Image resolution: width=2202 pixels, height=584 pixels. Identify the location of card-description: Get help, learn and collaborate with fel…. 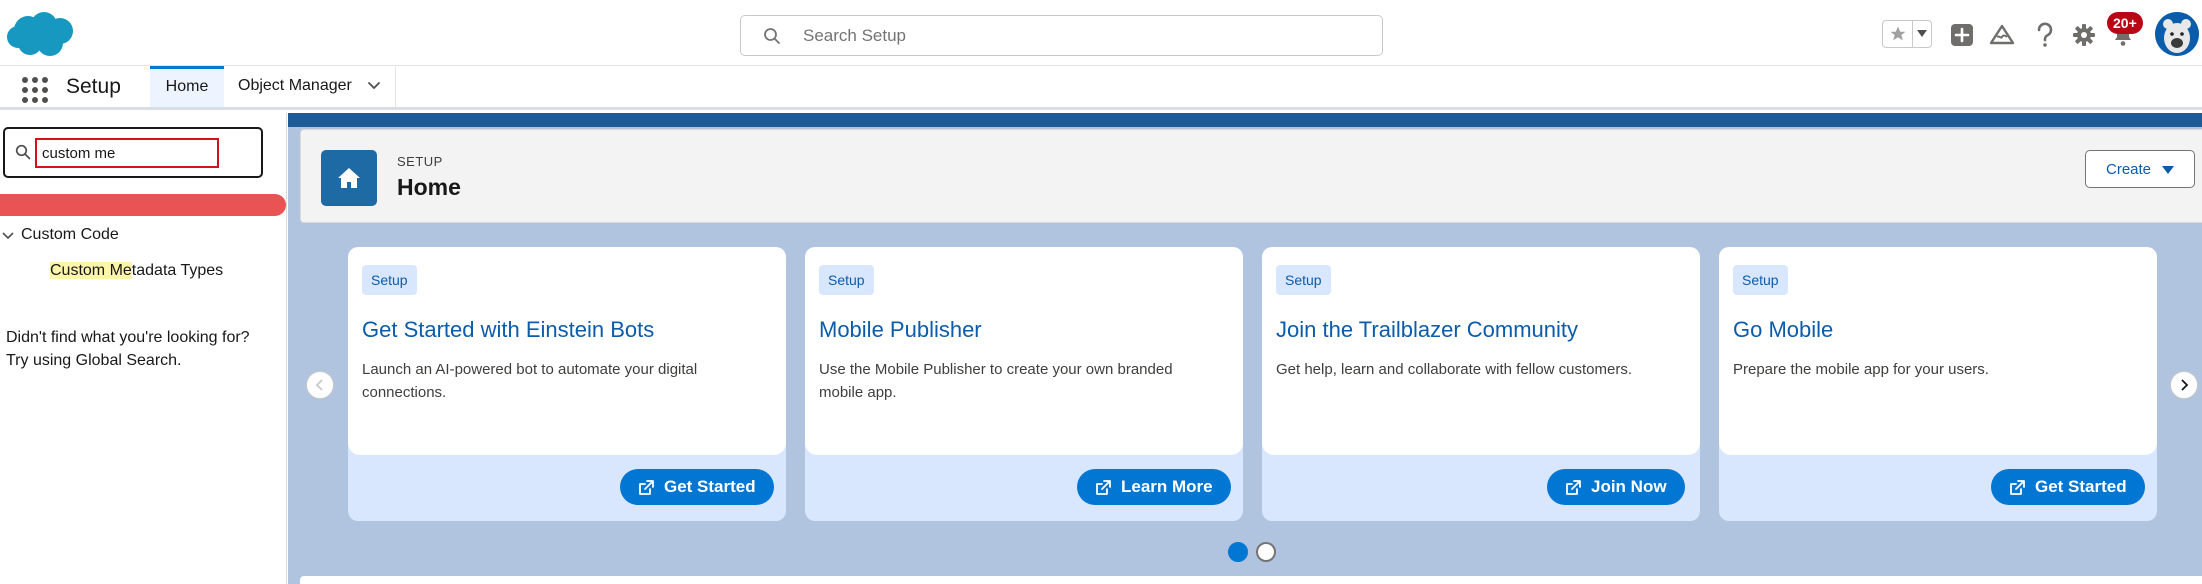
(1454, 369).